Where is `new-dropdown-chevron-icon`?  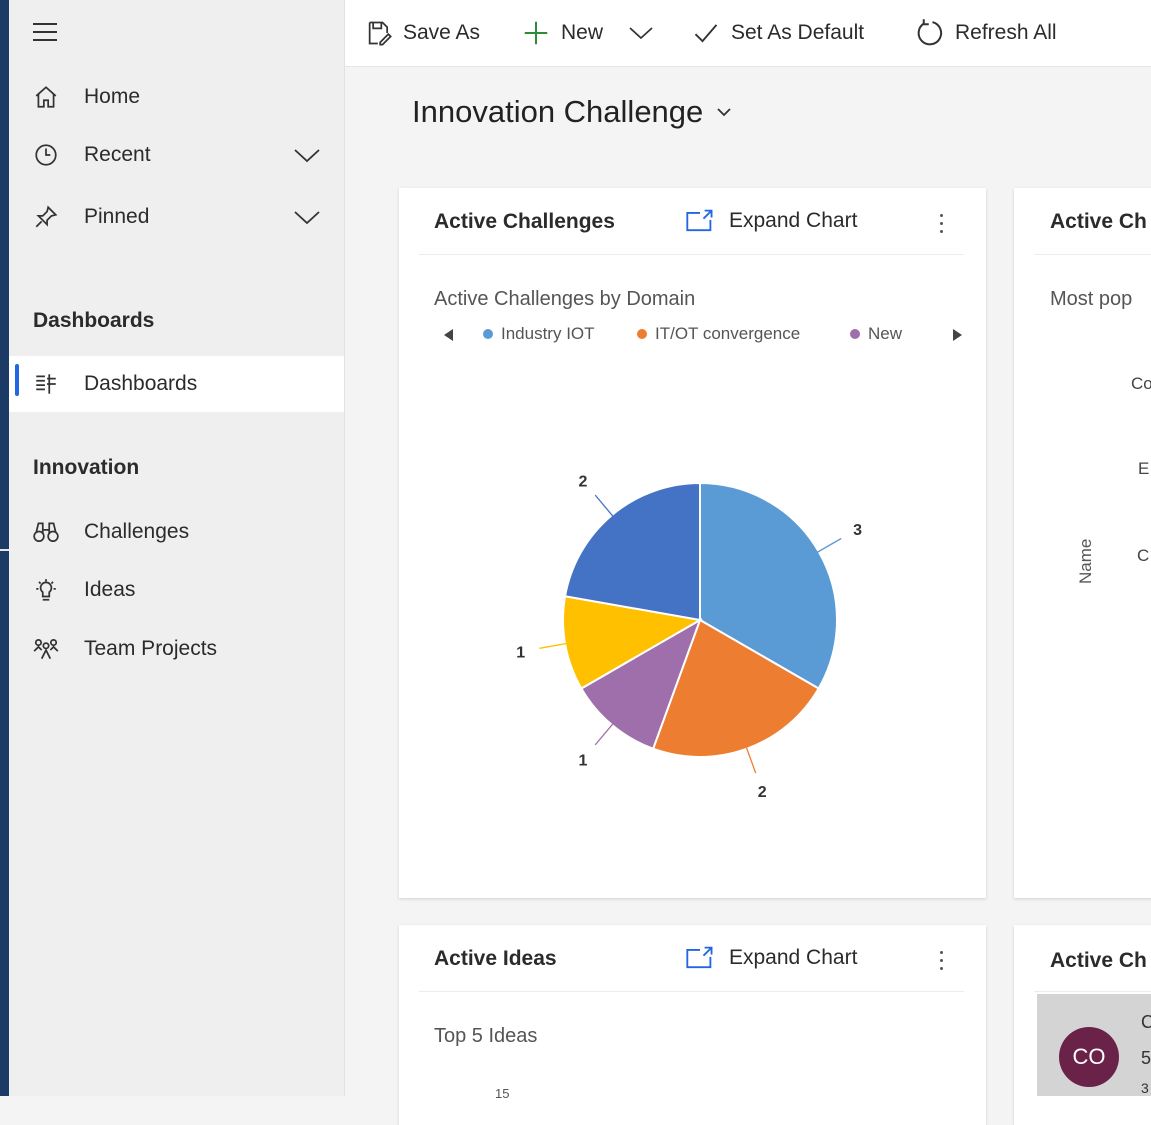 new-dropdown-chevron-icon is located at coordinates (641, 33).